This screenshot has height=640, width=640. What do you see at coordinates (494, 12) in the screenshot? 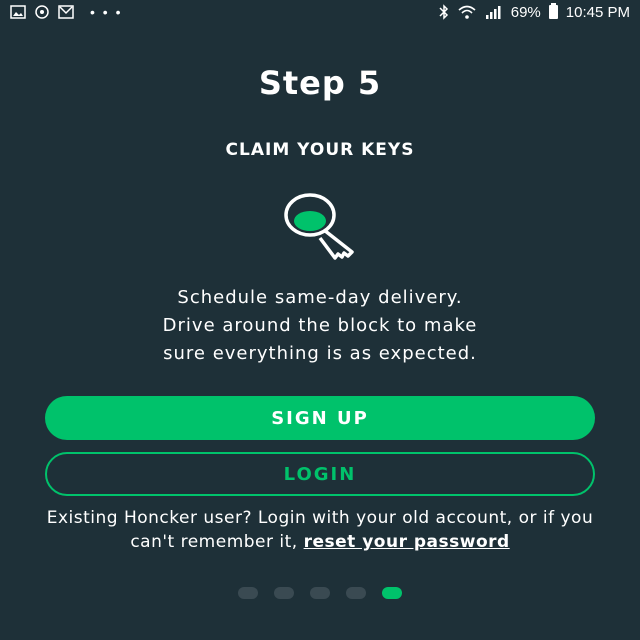
I see `signal-icon` at bounding box center [494, 12].